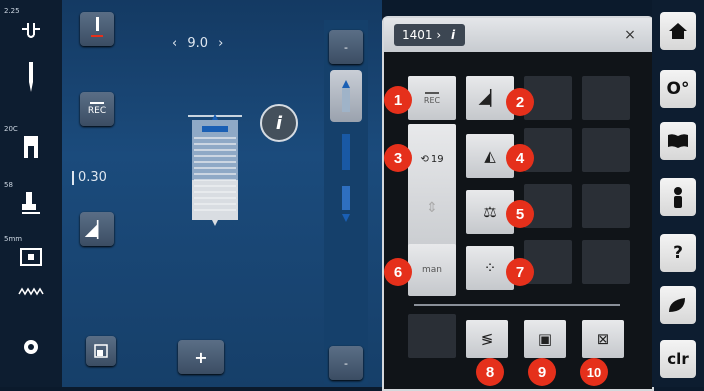  I want to click on delete-icon: ⊠, so click(603, 339).